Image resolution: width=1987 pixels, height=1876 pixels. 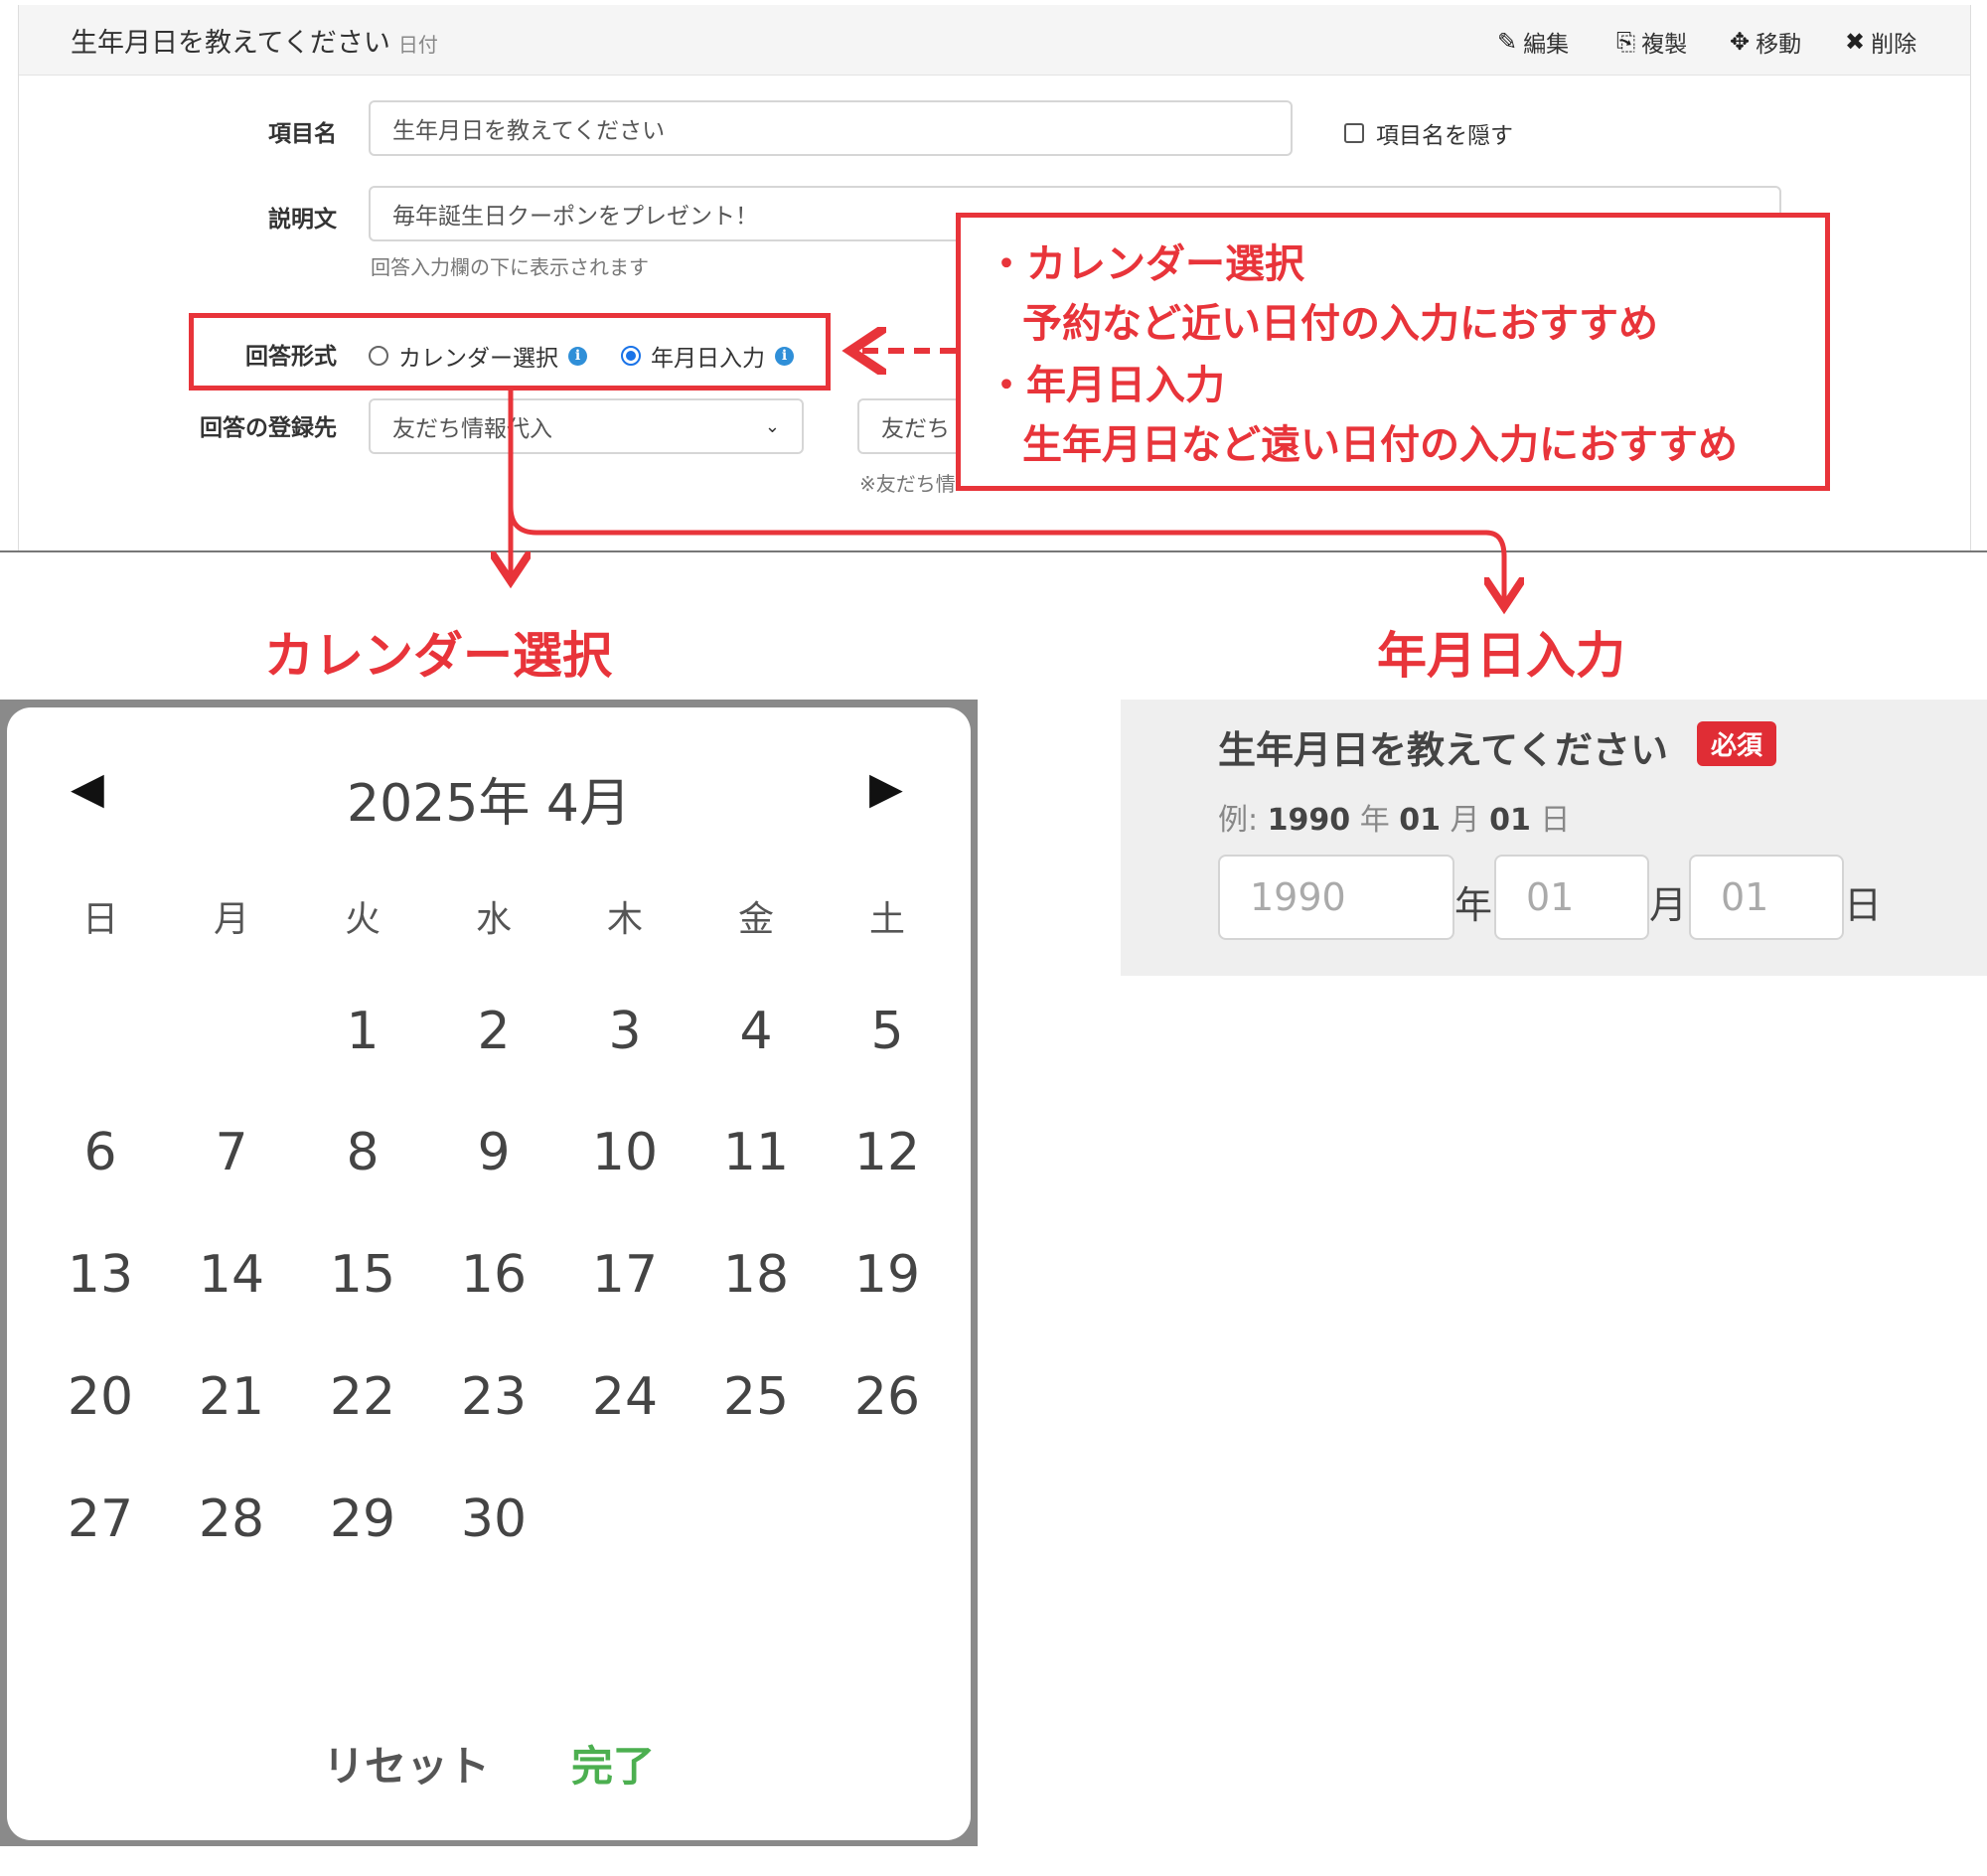 What do you see at coordinates (438, 656) in the screenshot?
I see `calendar-heading: カレンダー選択` at bounding box center [438, 656].